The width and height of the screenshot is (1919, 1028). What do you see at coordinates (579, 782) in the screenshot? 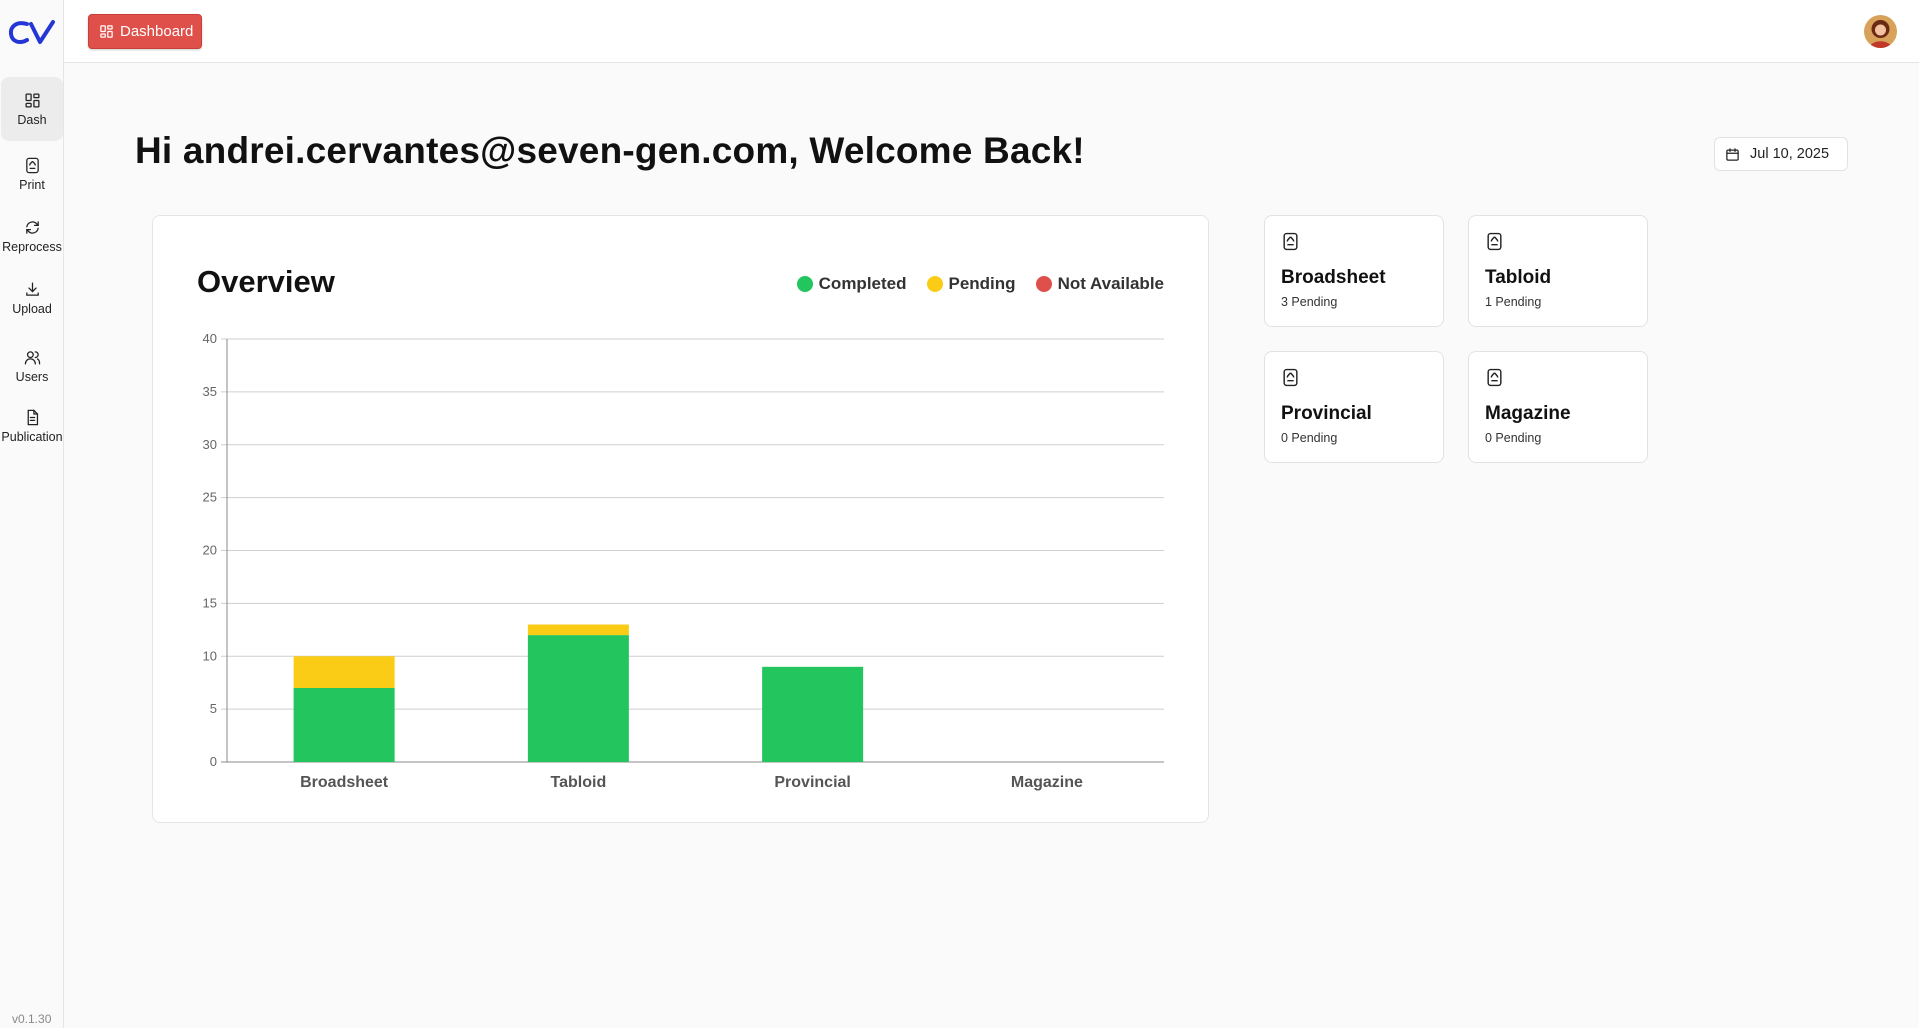
I see `x-tick-label: Tabloid` at bounding box center [579, 782].